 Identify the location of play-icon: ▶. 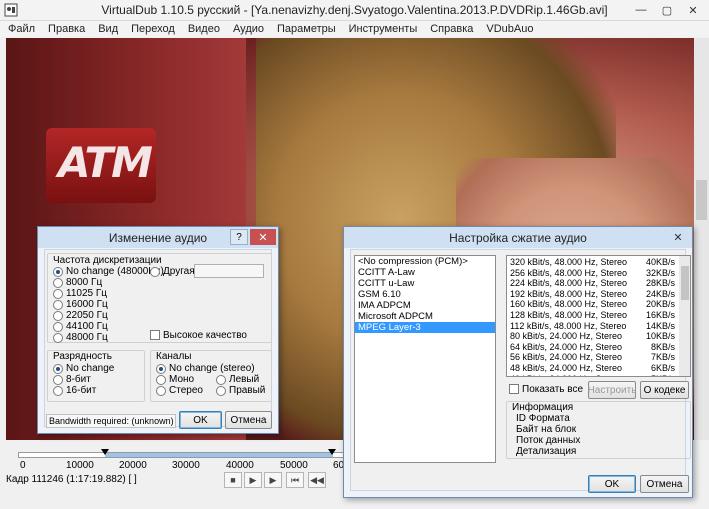
(253, 479).